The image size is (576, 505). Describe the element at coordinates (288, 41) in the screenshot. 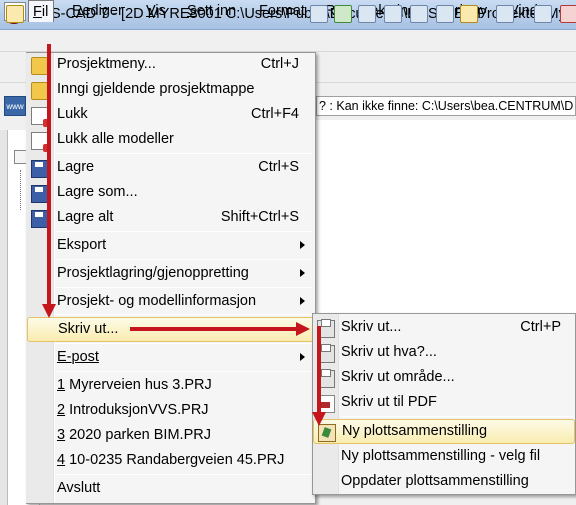

I see `menu-bar` at that location.